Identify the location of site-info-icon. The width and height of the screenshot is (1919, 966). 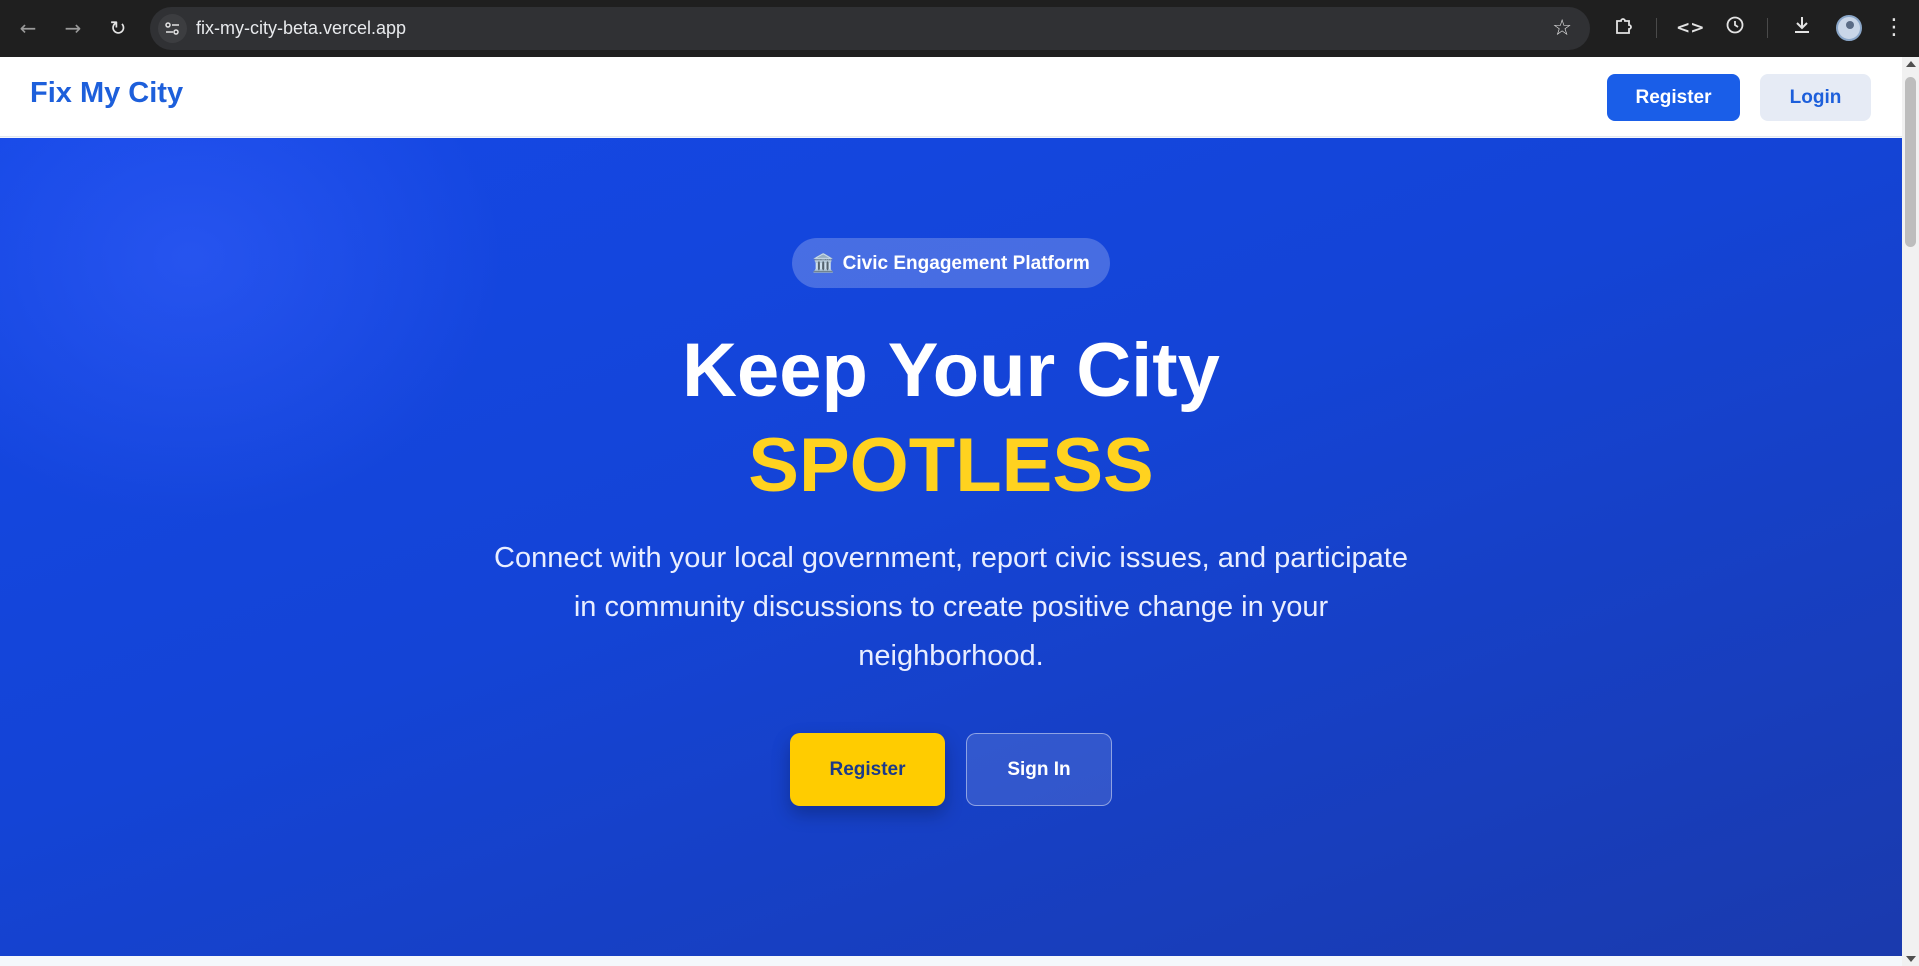
(172, 28).